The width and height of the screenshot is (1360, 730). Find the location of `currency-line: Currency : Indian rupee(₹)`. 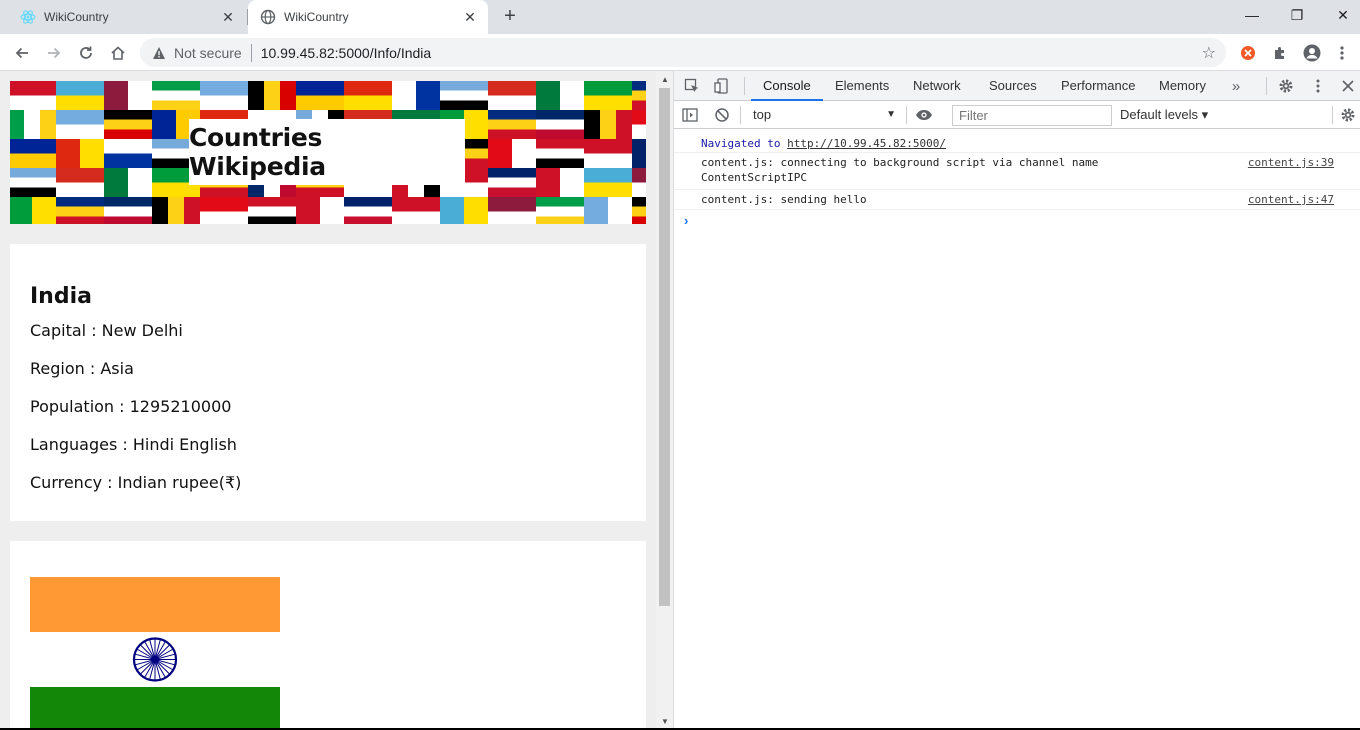

currency-line: Currency : Indian rupee(₹) is located at coordinates (136, 482).